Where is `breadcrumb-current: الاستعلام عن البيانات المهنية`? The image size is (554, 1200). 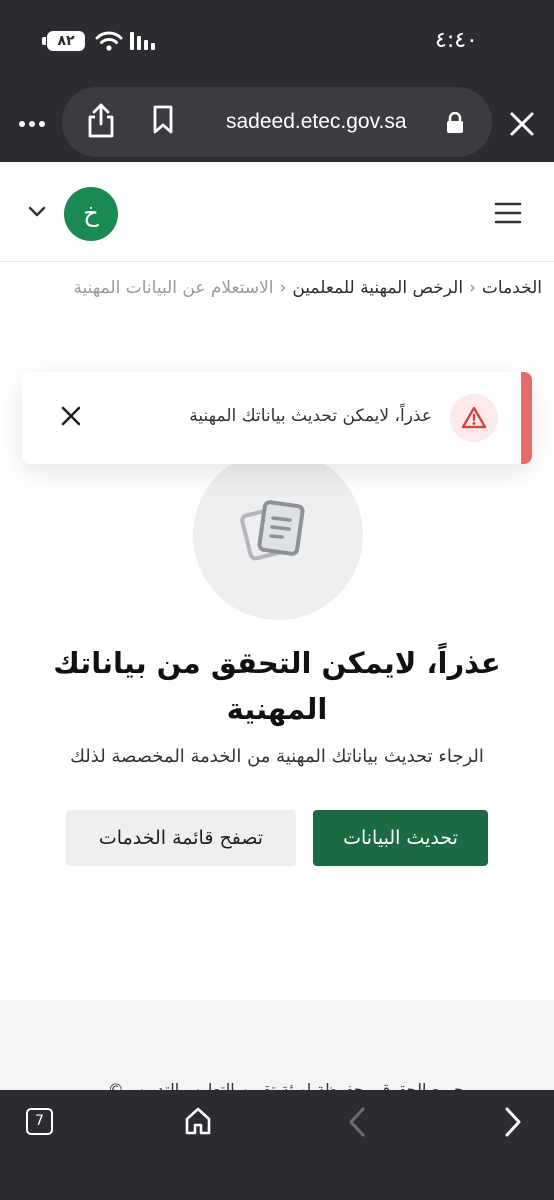 breadcrumb-current: الاستعلام عن البيانات المهنية is located at coordinates (173, 288).